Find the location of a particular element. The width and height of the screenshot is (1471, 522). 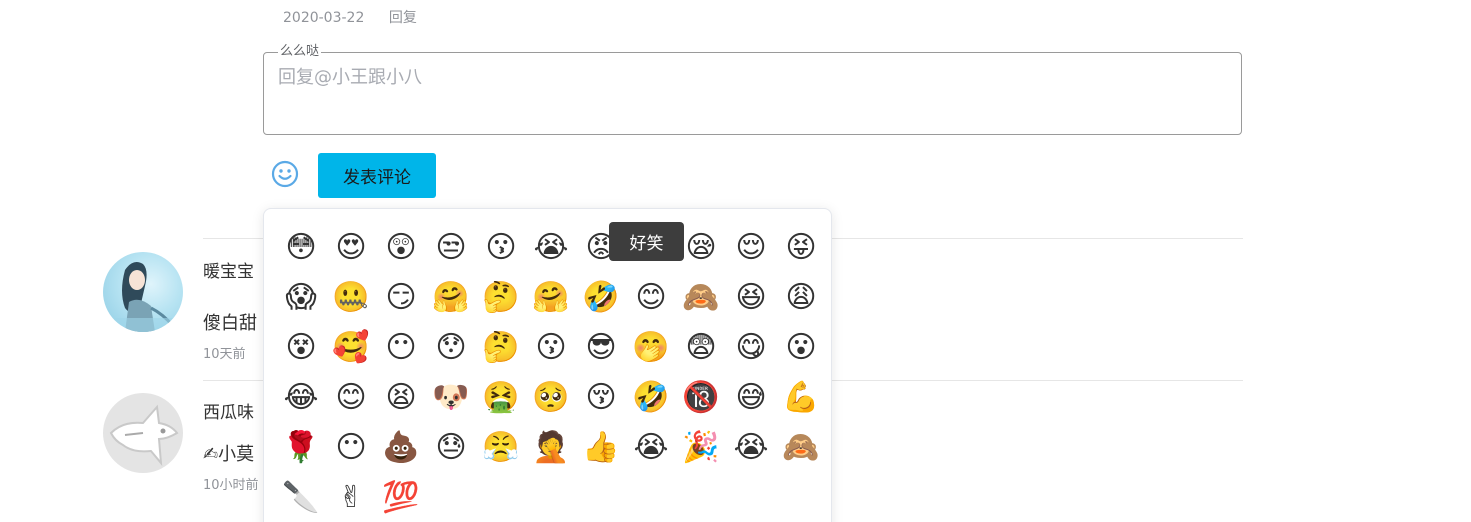

emoji-item: 😵 is located at coordinates (301, 348).